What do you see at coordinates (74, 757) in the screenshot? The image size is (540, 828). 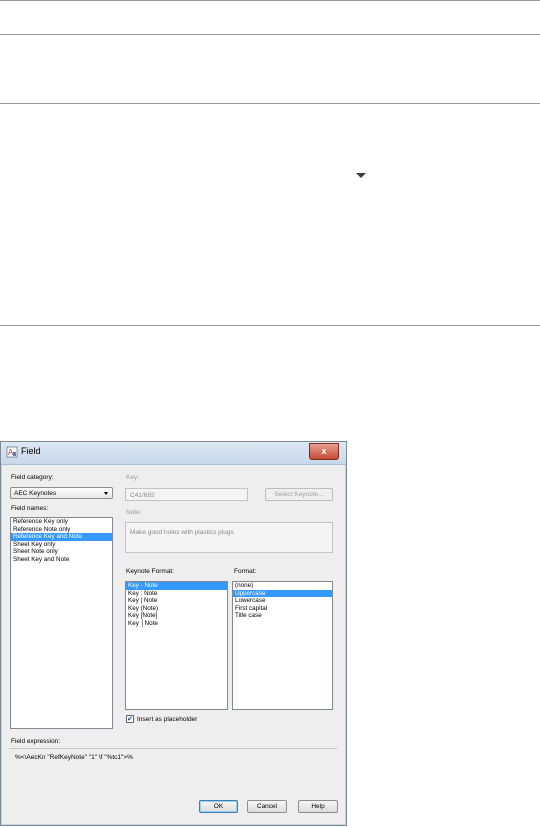 I see `field-expression-value: %<\AecKn "RefKeyNote" "1" \f "%tc1">%` at bounding box center [74, 757].